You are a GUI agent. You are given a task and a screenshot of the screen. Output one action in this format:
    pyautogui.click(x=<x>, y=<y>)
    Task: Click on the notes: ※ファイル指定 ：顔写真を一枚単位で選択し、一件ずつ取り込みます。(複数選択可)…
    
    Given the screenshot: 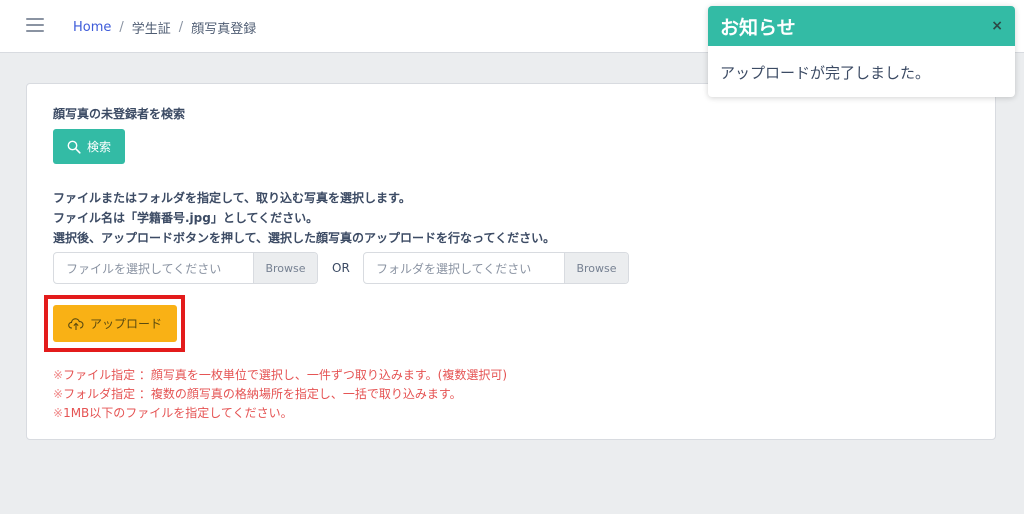 What is the action you would take?
    pyautogui.click(x=280, y=394)
    